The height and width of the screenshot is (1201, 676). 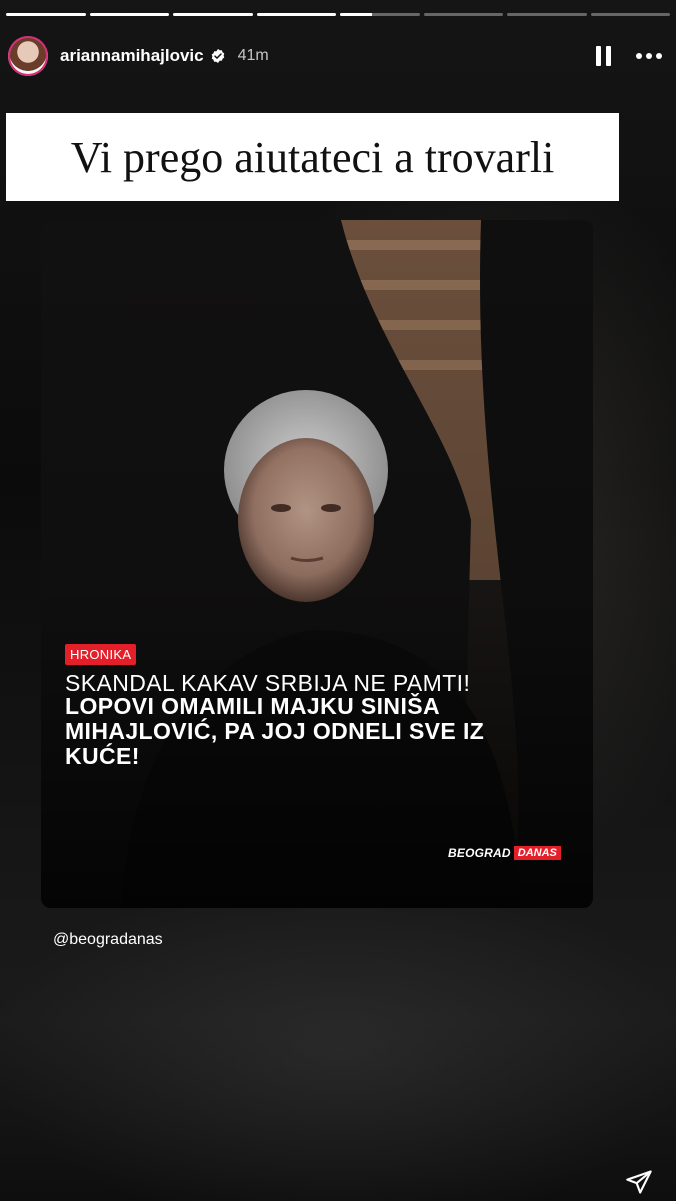 What do you see at coordinates (108, 940) in the screenshot?
I see `account-mention-link: @beogradanas` at bounding box center [108, 940].